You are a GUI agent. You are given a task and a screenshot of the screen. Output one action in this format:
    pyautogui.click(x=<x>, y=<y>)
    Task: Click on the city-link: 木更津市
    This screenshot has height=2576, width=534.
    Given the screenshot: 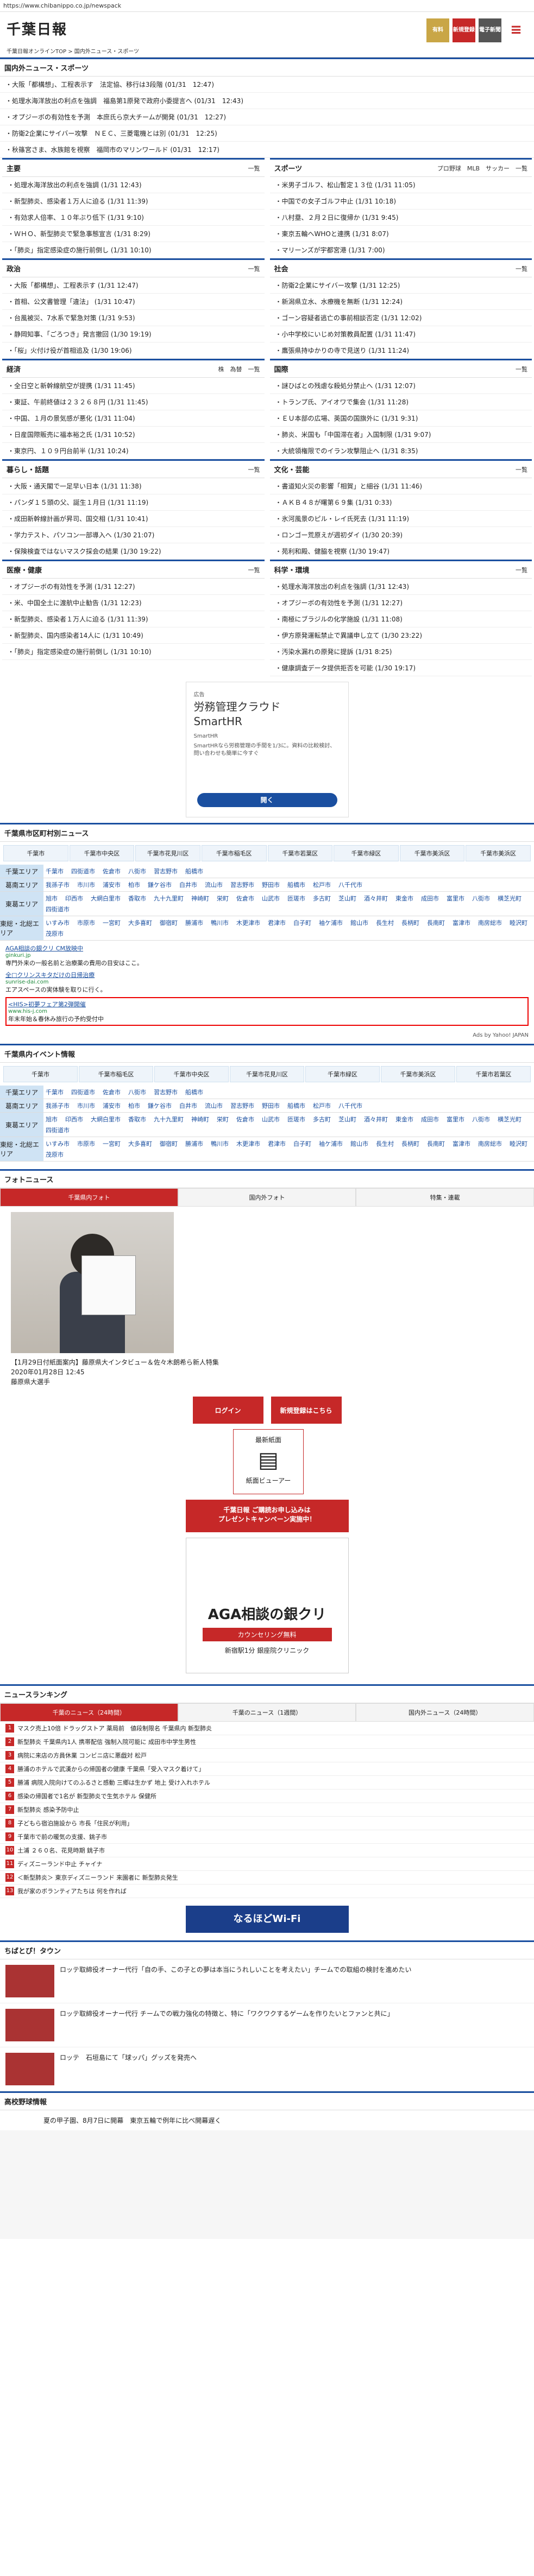 What is the action you would take?
    pyautogui.click(x=248, y=1143)
    